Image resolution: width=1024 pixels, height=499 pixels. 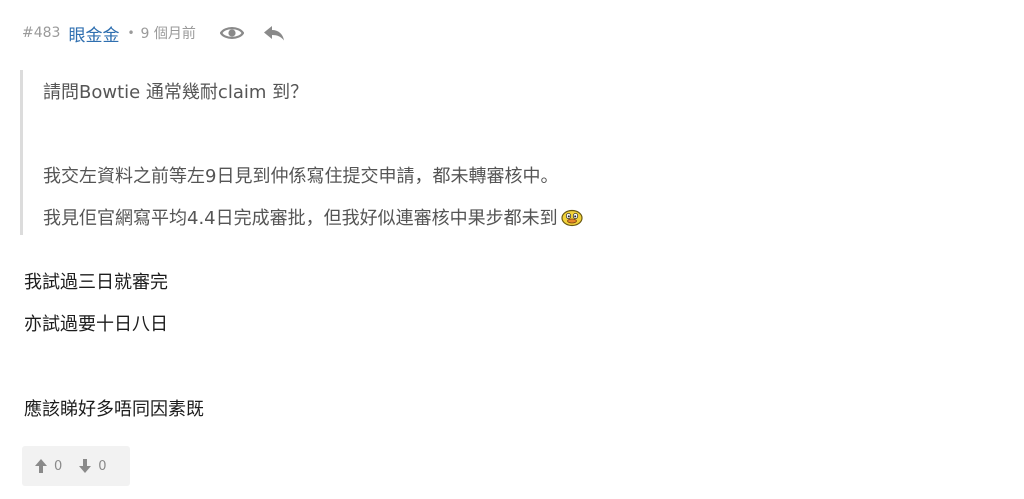 I want to click on upvote-button: 0, so click(x=48, y=466).